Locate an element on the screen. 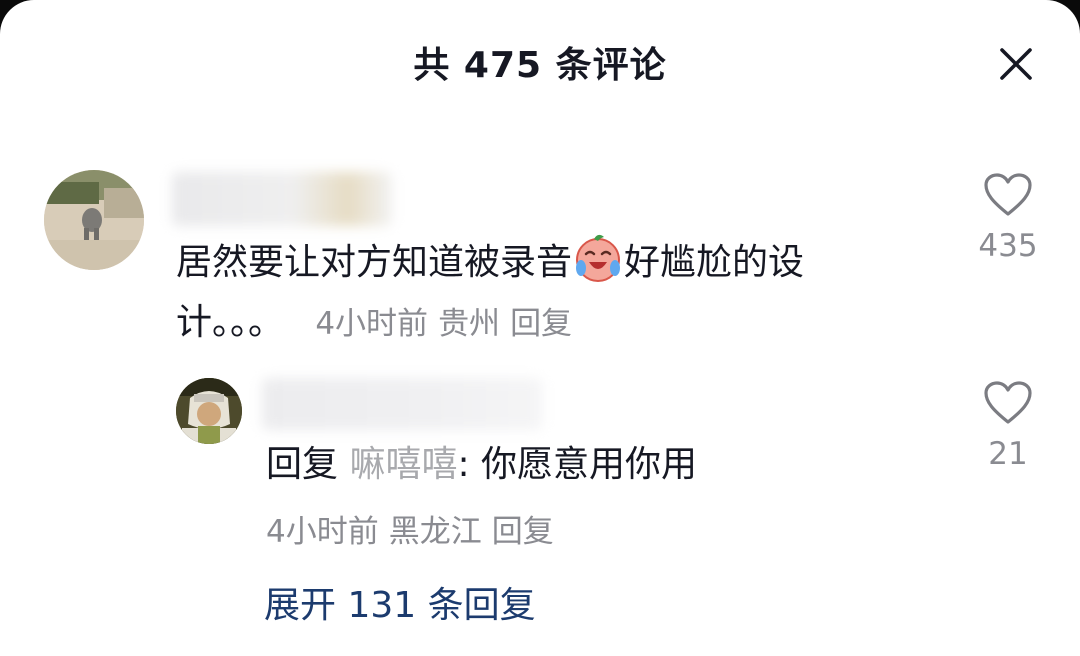  reply-time: 4小时前 is located at coordinates (322, 532).